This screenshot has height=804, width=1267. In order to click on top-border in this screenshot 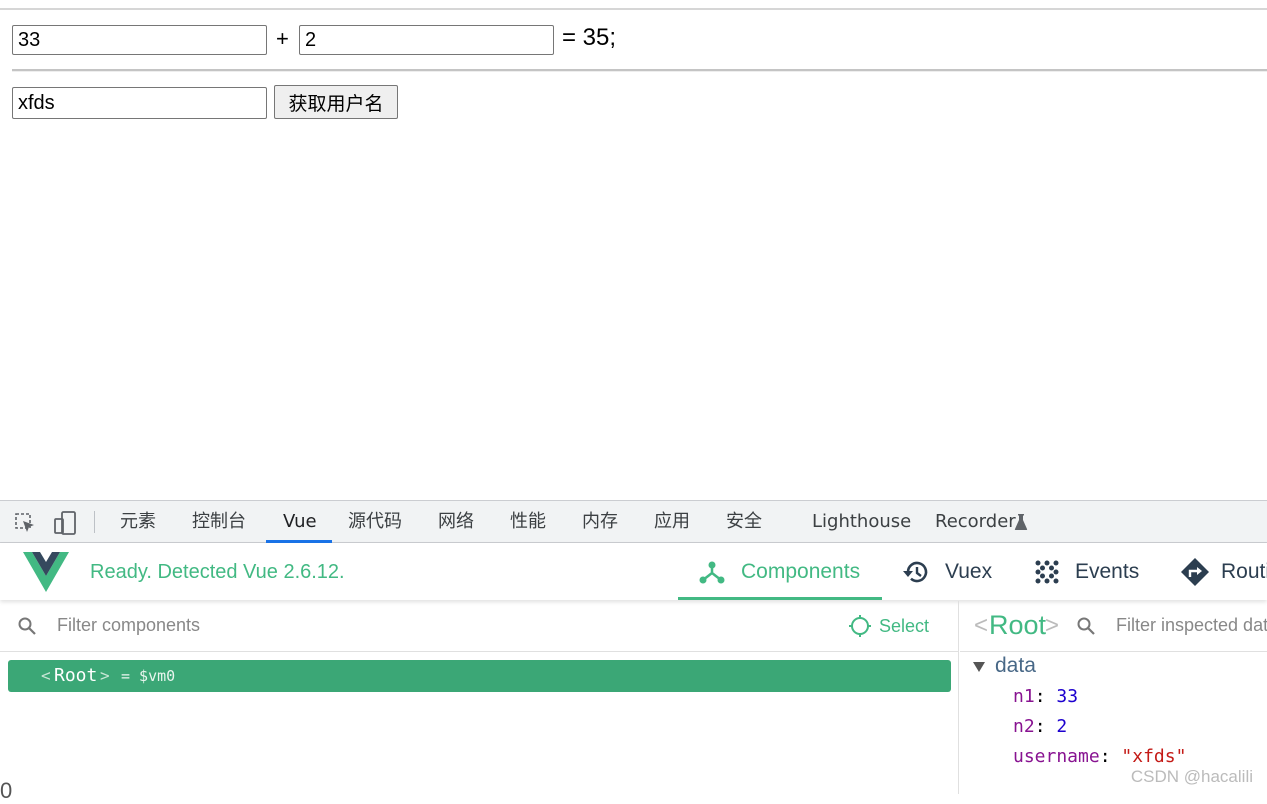, I will do `click(633, 9)`.